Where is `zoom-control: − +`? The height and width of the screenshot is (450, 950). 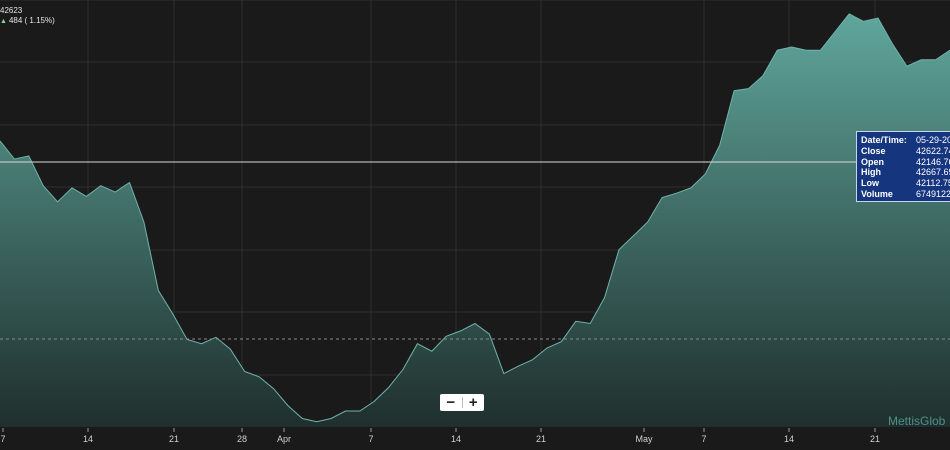
zoom-control: − + is located at coordinates (462, 402).